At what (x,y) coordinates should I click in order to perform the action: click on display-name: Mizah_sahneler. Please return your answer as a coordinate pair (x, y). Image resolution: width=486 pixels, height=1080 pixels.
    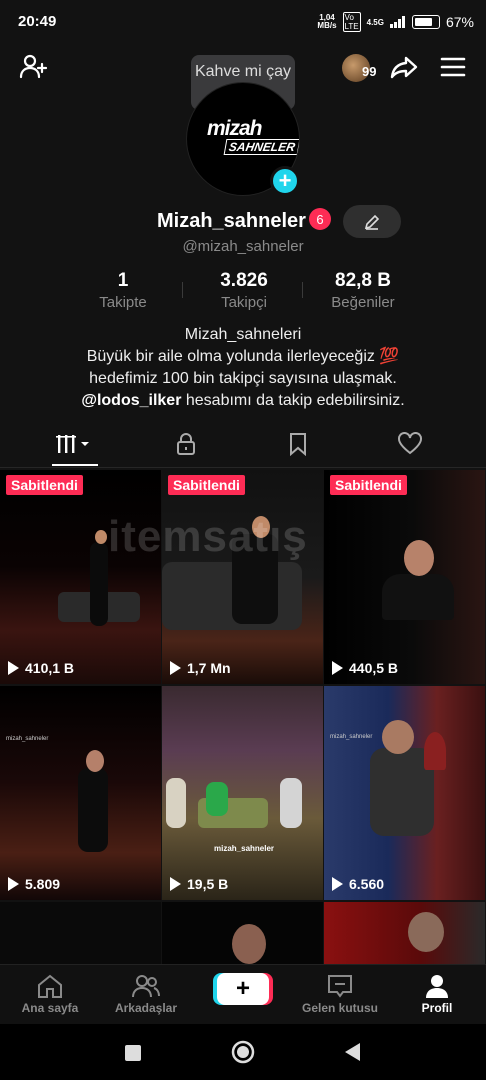
    Looking at the image, I should click on (231, 221).